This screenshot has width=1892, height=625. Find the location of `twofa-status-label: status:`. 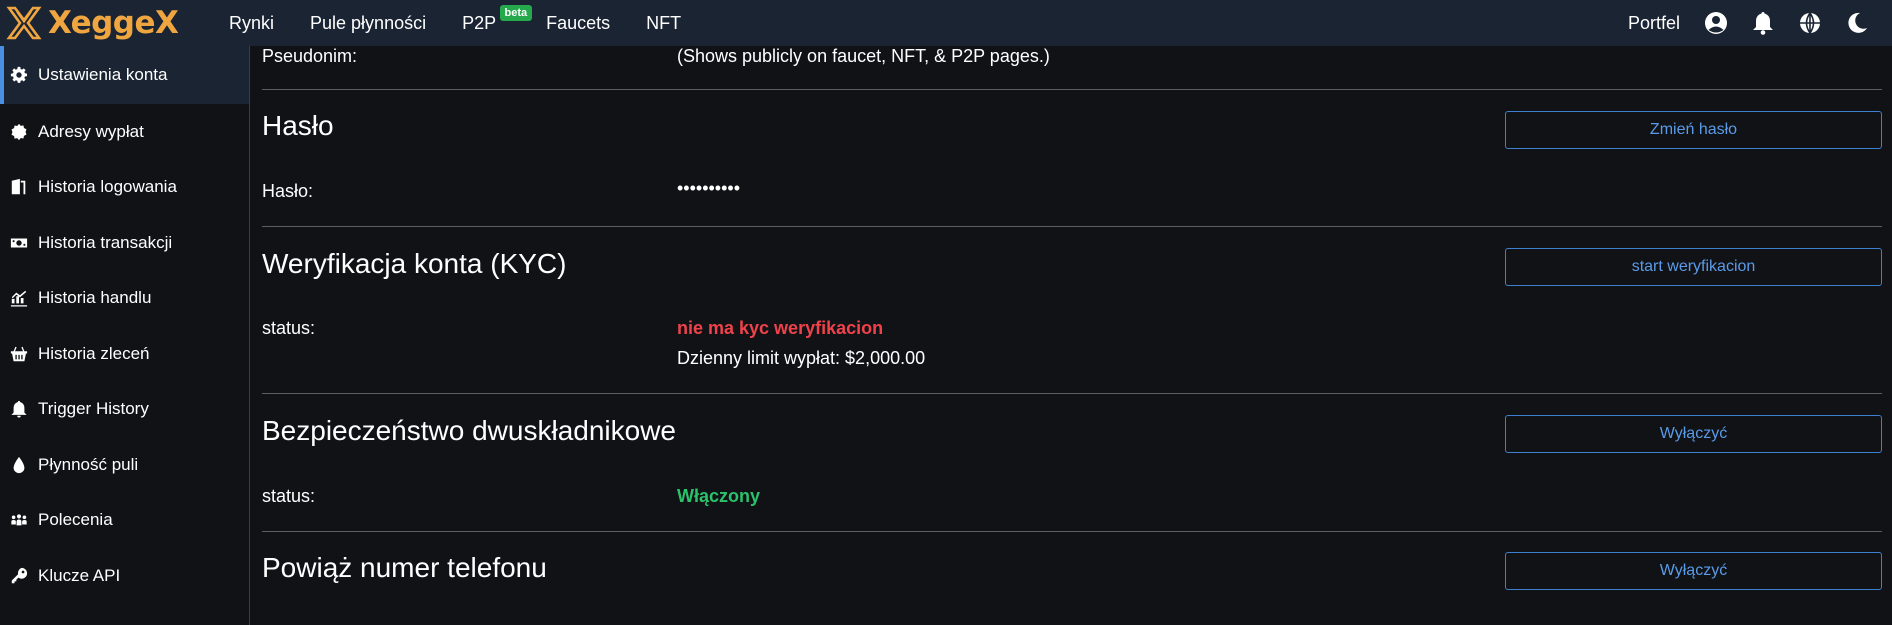

twofa-status-label: status: is located at coordinates (289, 496).